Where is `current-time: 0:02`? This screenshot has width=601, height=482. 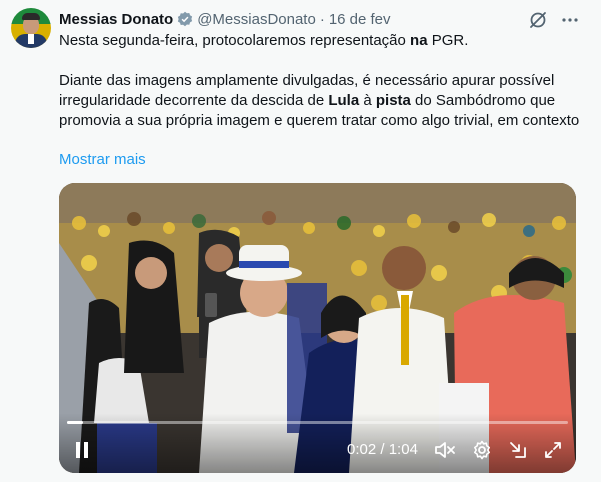 current-time: 0:02 is located at coordinates (362, 449).